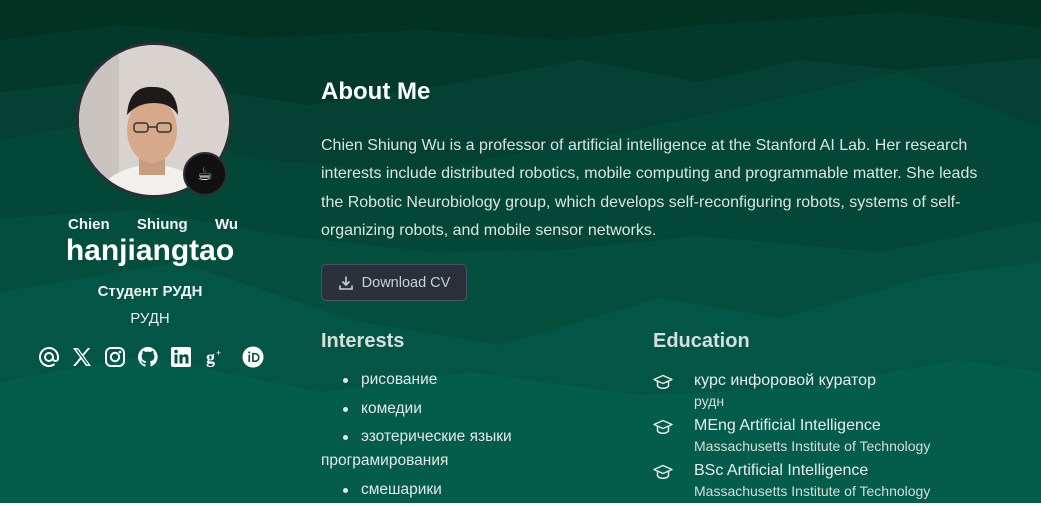 The height and width of the screenshot is (506, 1041). I want to click on interest-label: эзотерические языки програмирования, so click(416, 448).